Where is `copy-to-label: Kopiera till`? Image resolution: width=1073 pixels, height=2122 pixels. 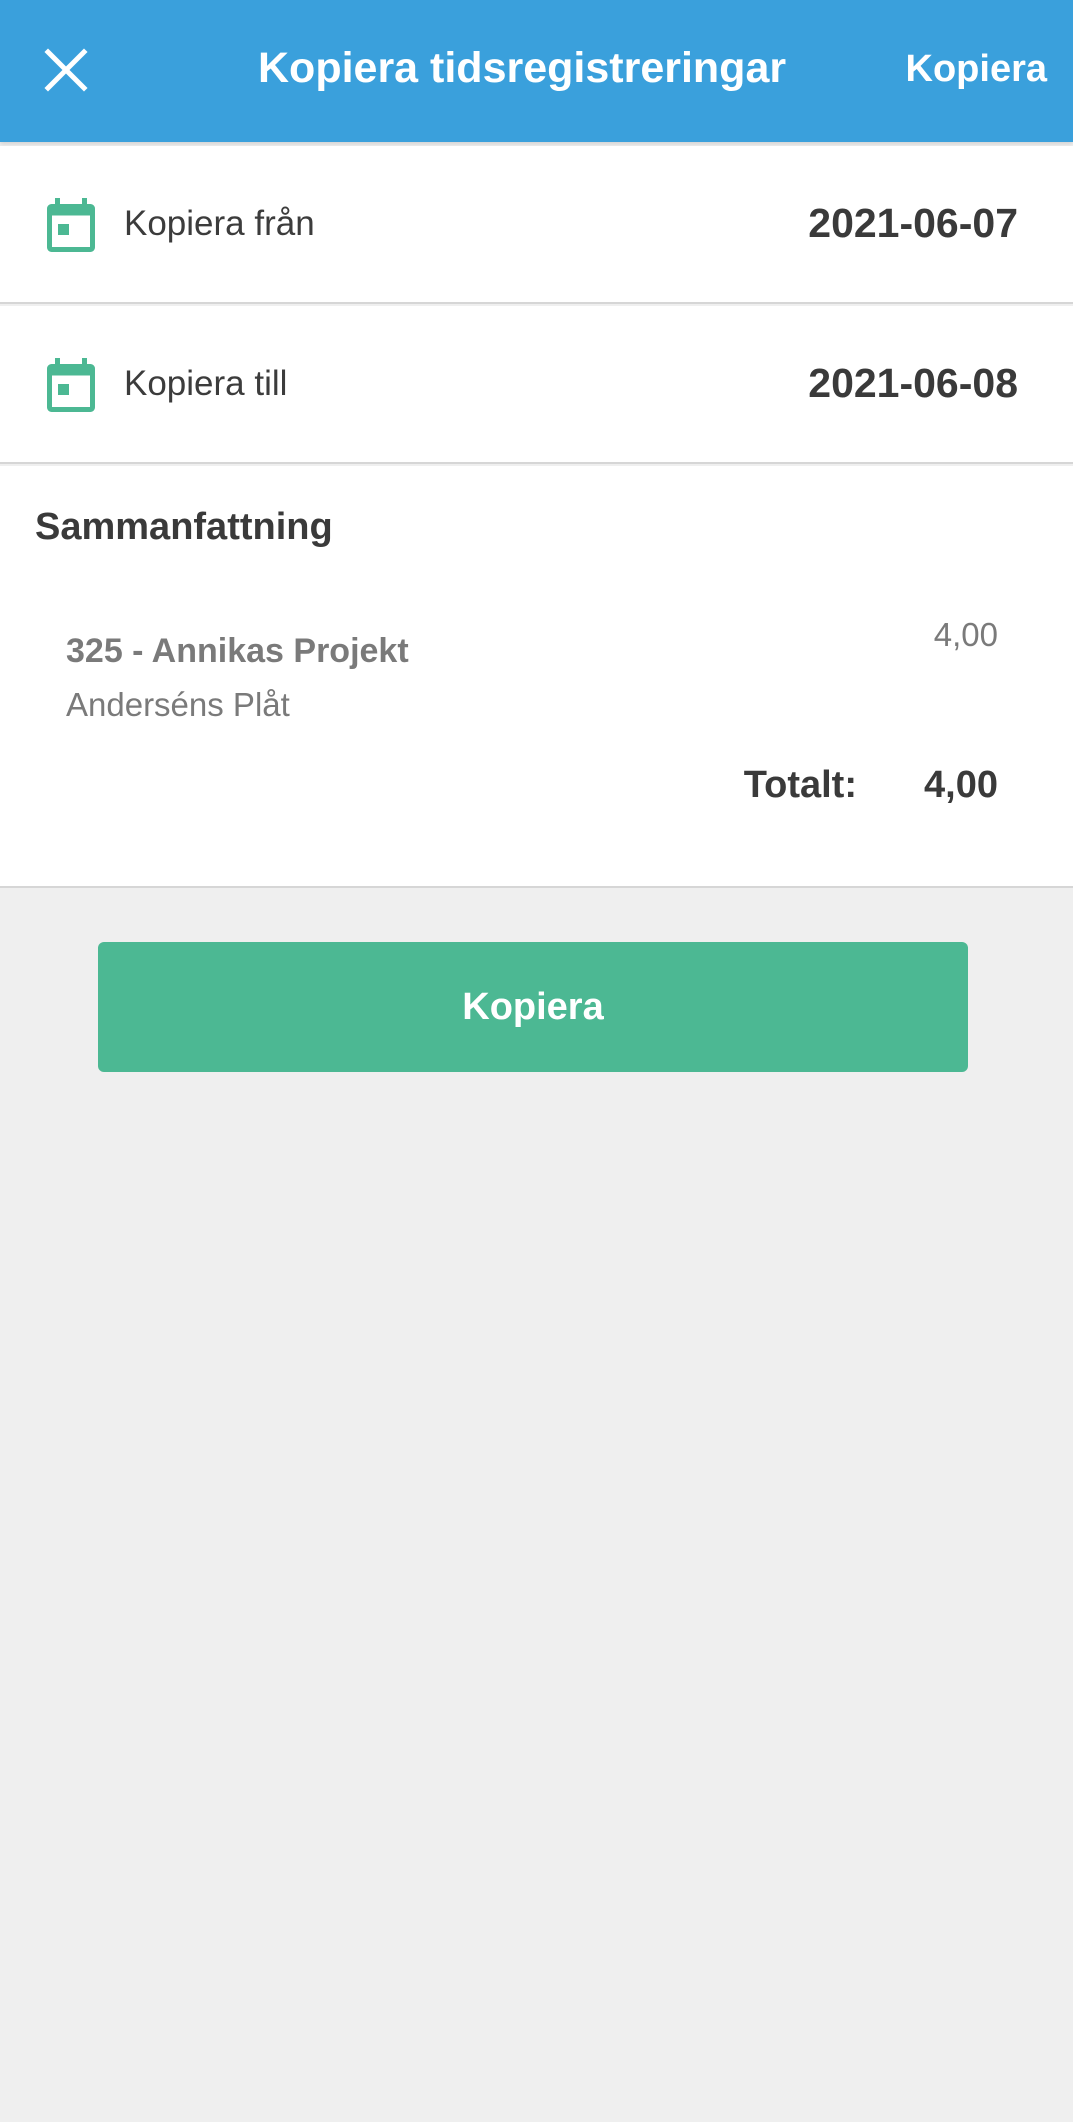
copy-to-label: Kopiera till is located at coordinates (206, 383).